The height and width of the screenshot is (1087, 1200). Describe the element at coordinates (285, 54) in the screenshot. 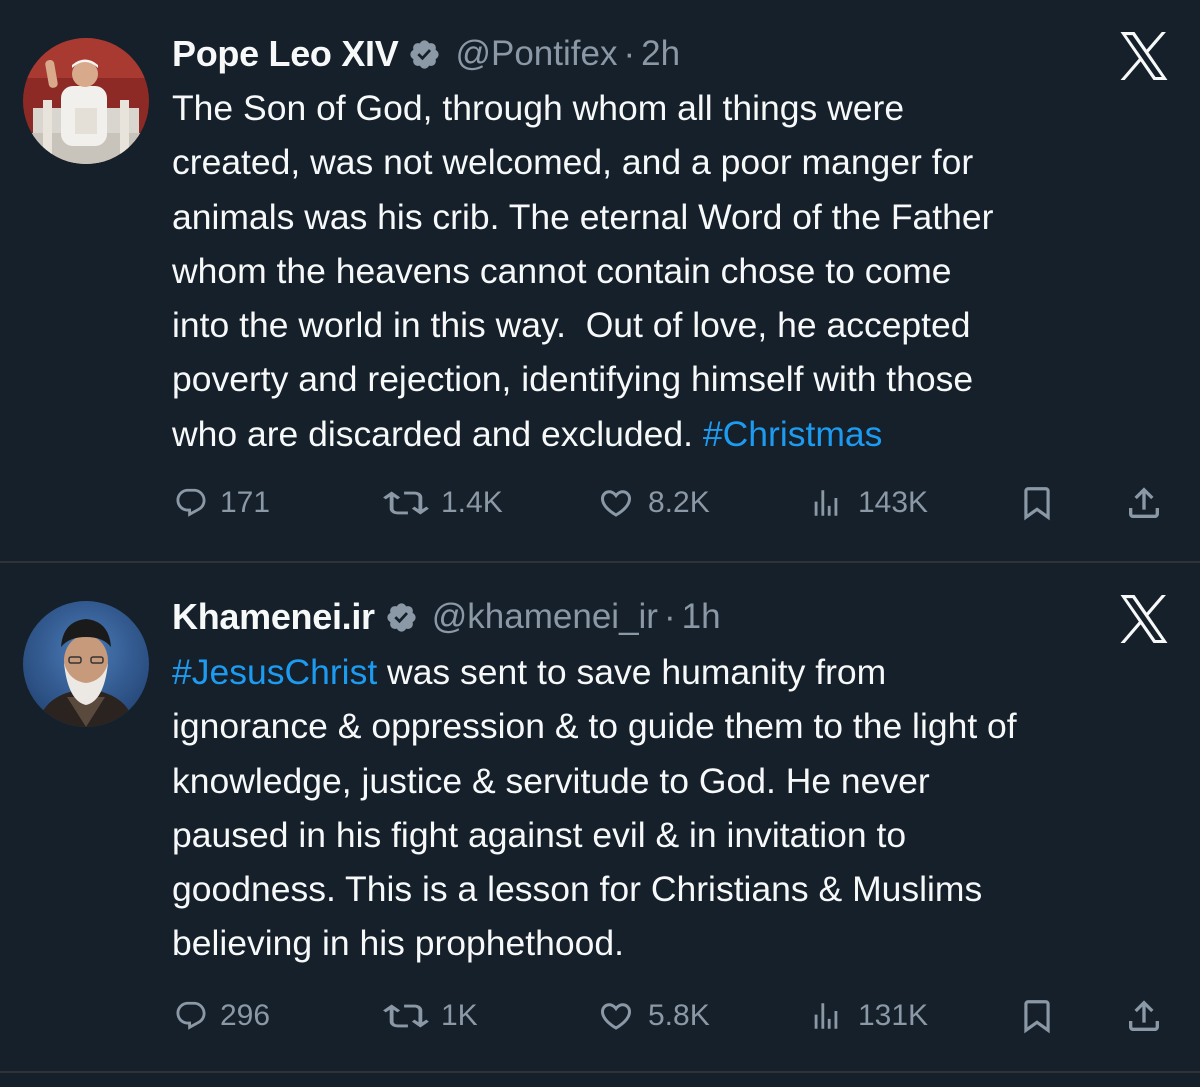

I see `display-name: Pope Leo XIV` at that location.